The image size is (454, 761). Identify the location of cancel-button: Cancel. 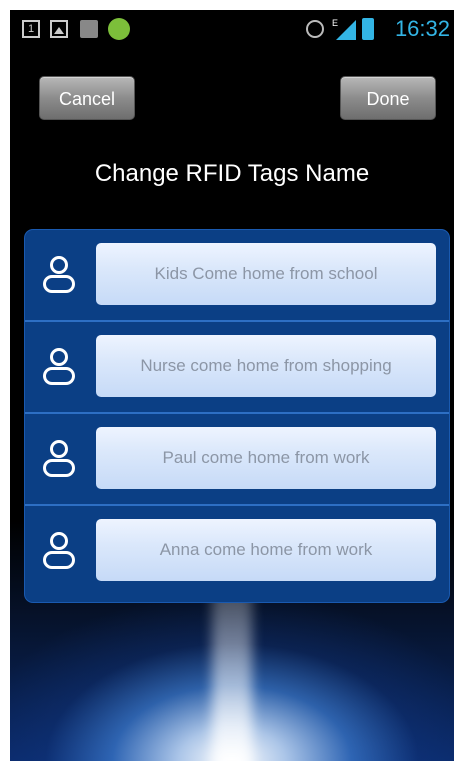
(87, 98).